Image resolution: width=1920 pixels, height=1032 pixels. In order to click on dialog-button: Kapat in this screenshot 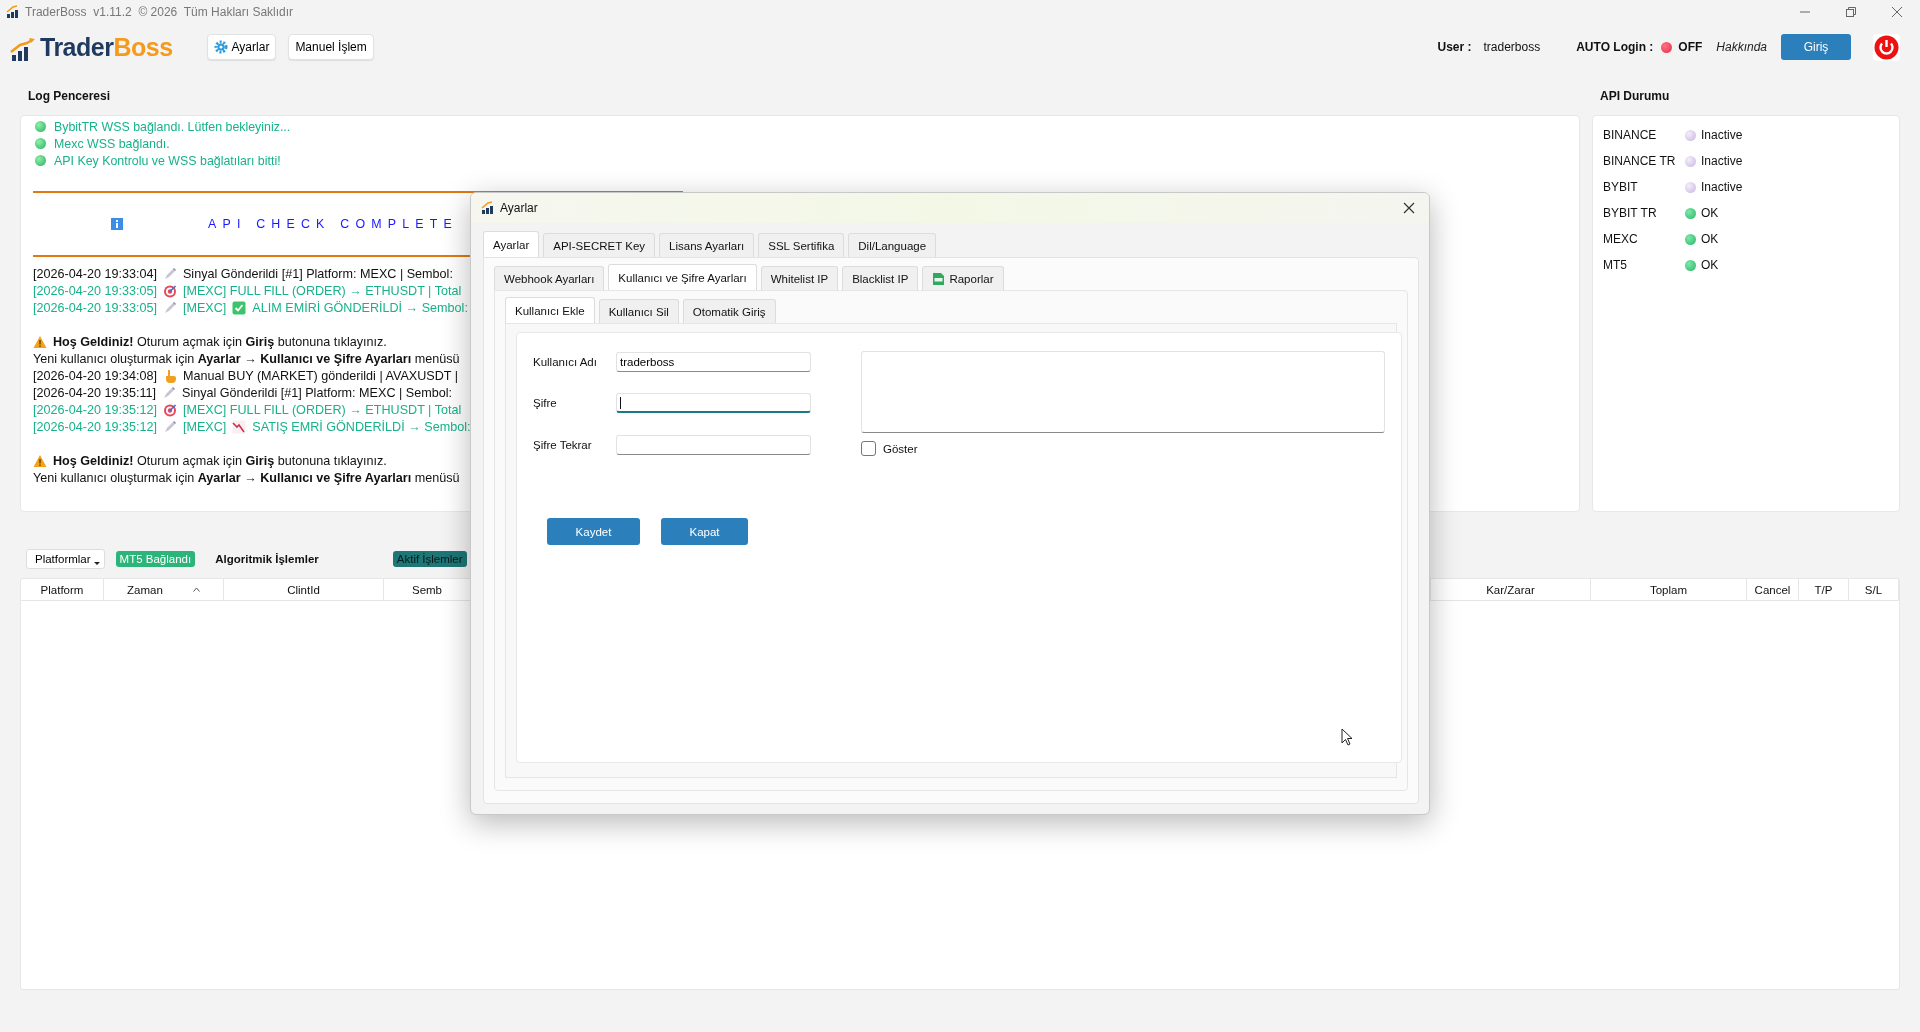, I will do `click(704, 531)`.